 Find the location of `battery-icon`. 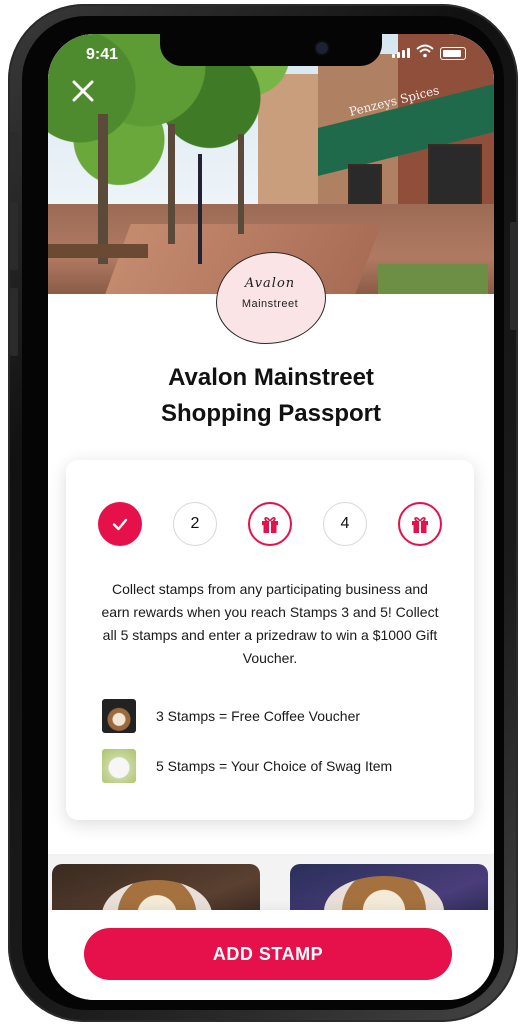

battery-icon is located at coordinates (453, 53).